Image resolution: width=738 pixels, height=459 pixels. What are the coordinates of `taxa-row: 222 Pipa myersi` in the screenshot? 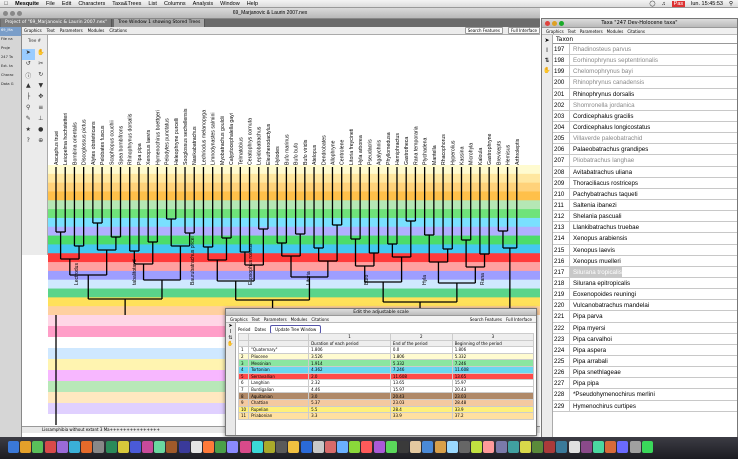 It's located at (645, 328).